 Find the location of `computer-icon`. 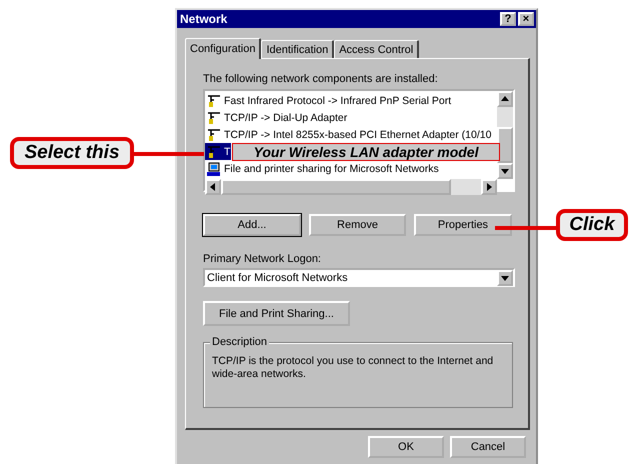

computer-icon is located at coordinates (214, 169).